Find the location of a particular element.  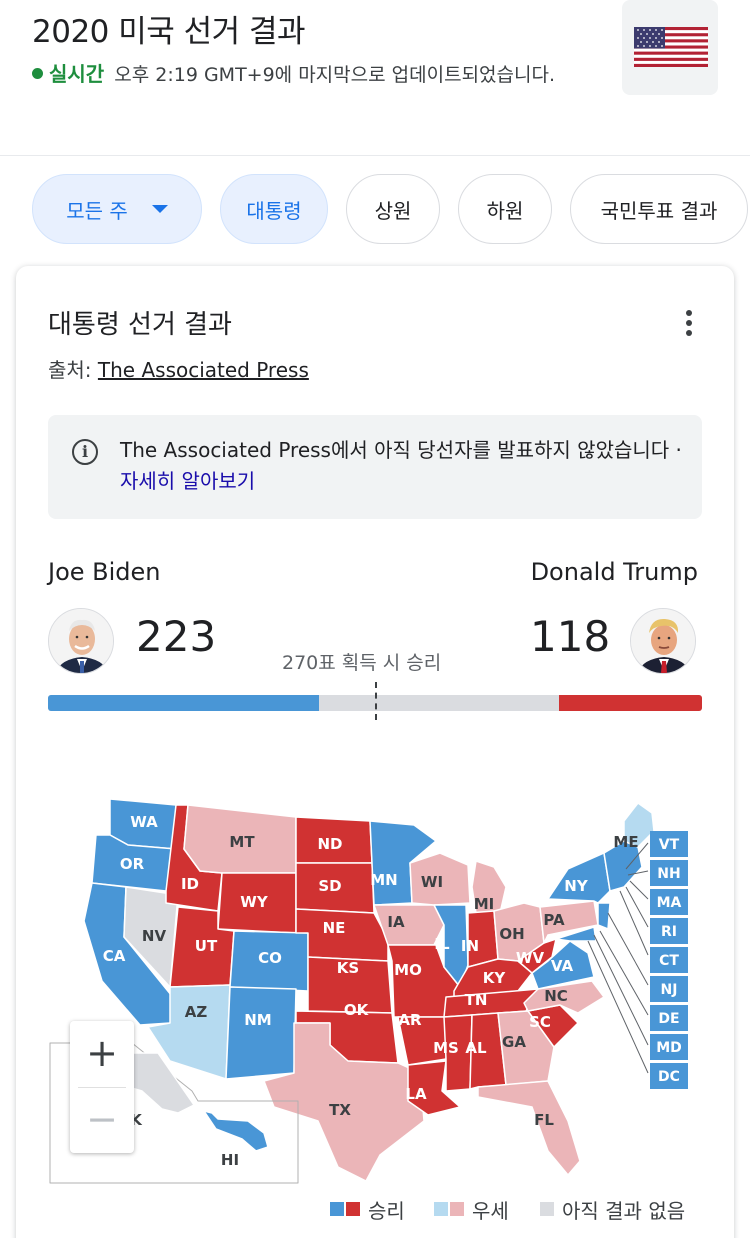

legend-leaning-label: 우세 is located at coordinates (490, 1210).